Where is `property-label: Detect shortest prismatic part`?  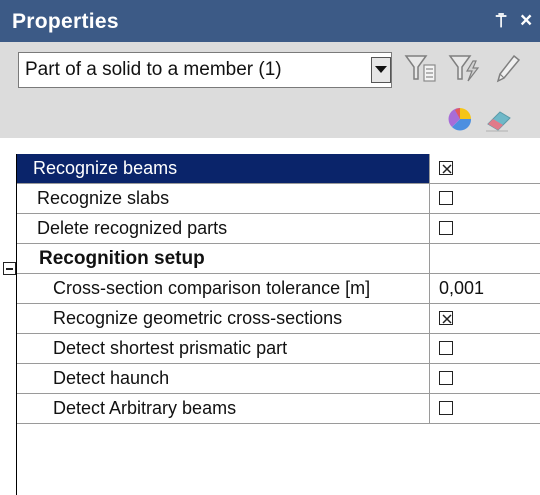
property-label: Detect shortest prismatic part is located at coordinates (223, 348).